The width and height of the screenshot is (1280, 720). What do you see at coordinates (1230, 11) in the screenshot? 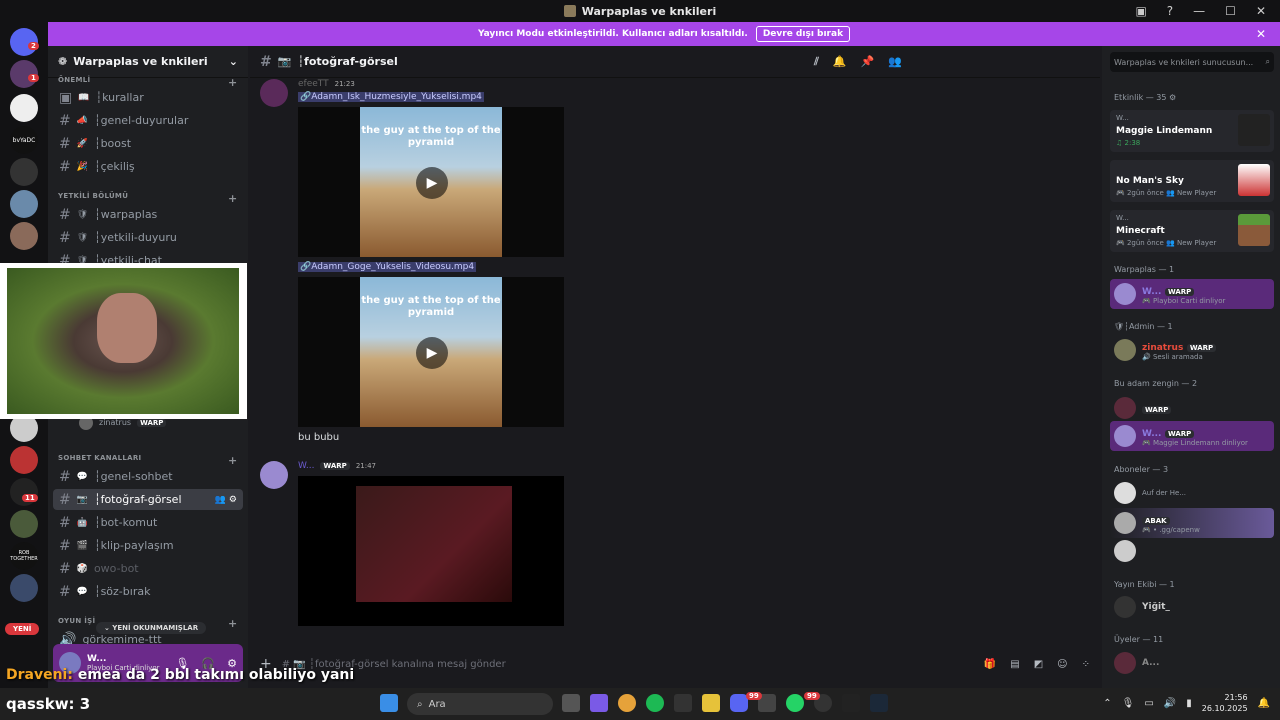
I see `maximize-button: ☐` at bounding box center [1230, 11].